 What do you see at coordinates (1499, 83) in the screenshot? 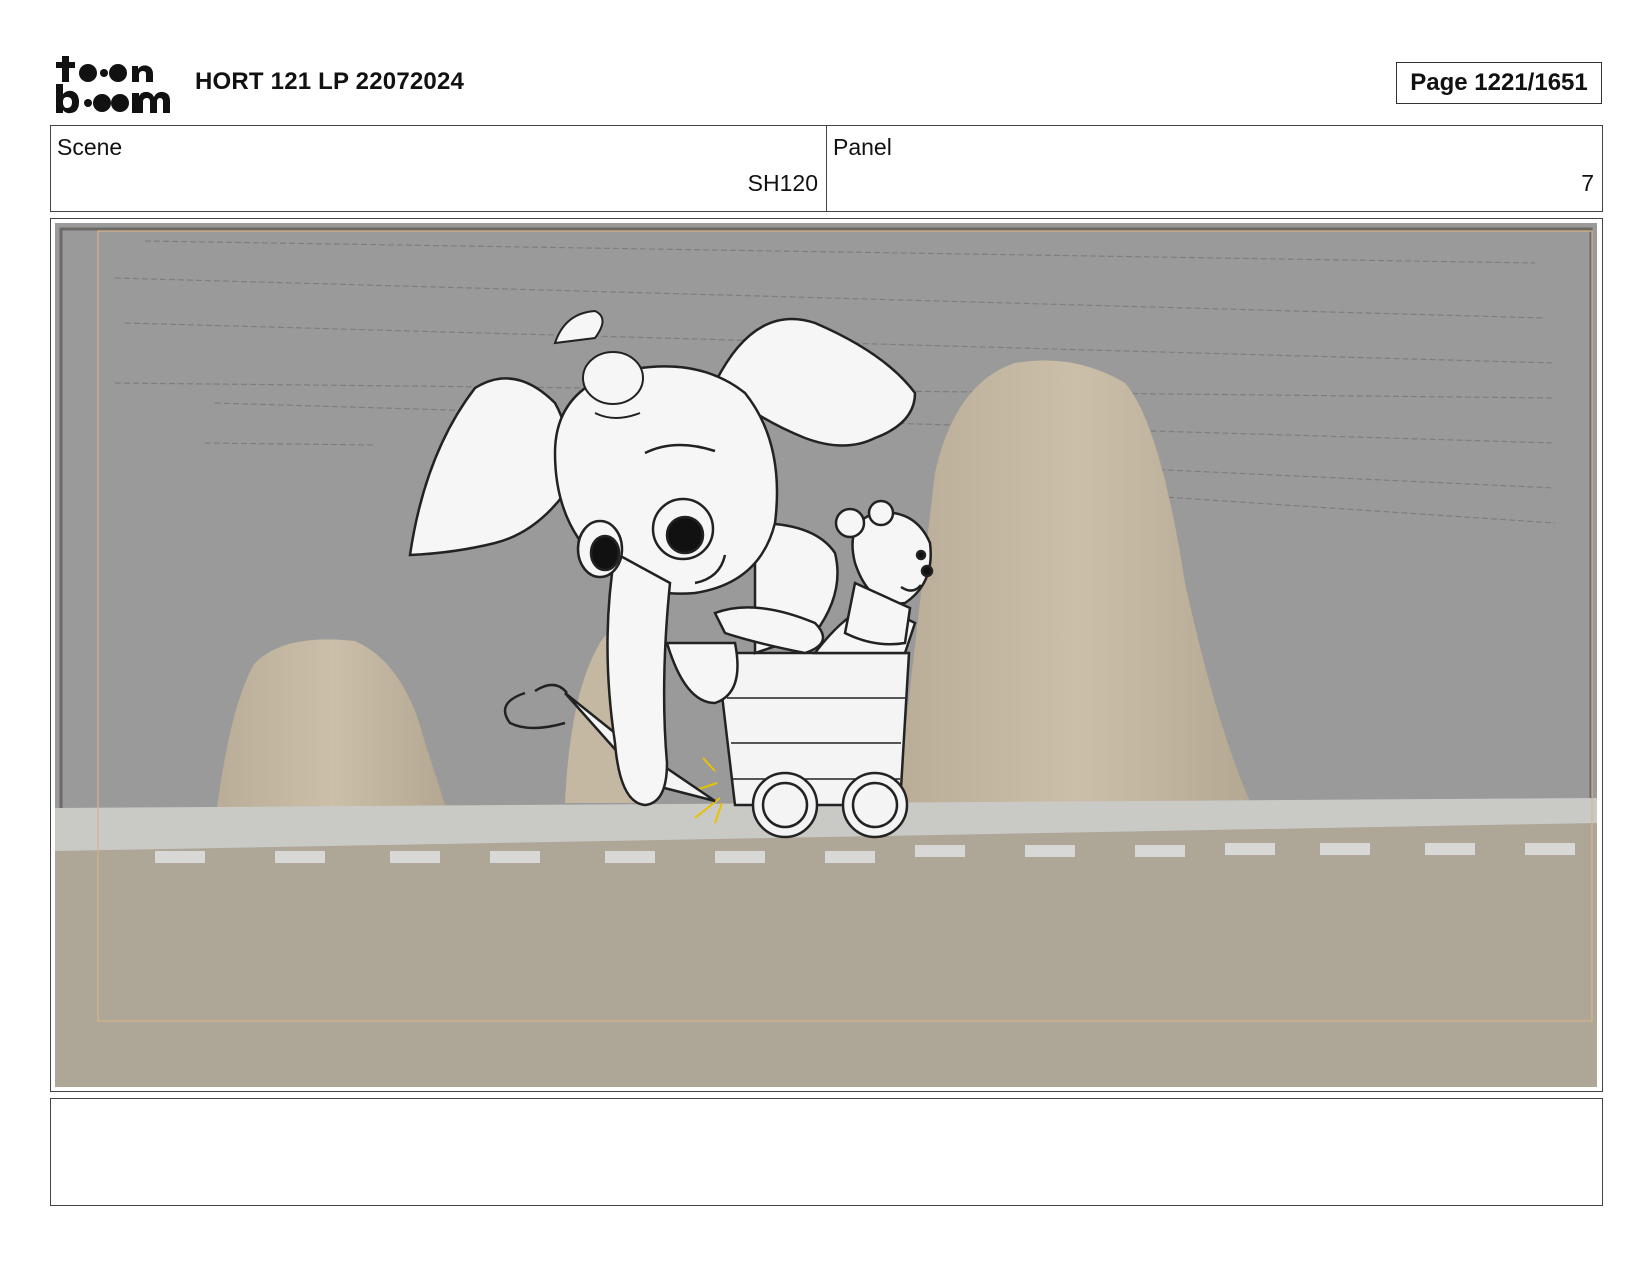
I see `page-indicator: Page 1221/1651` at bounding box center [1499, 83].